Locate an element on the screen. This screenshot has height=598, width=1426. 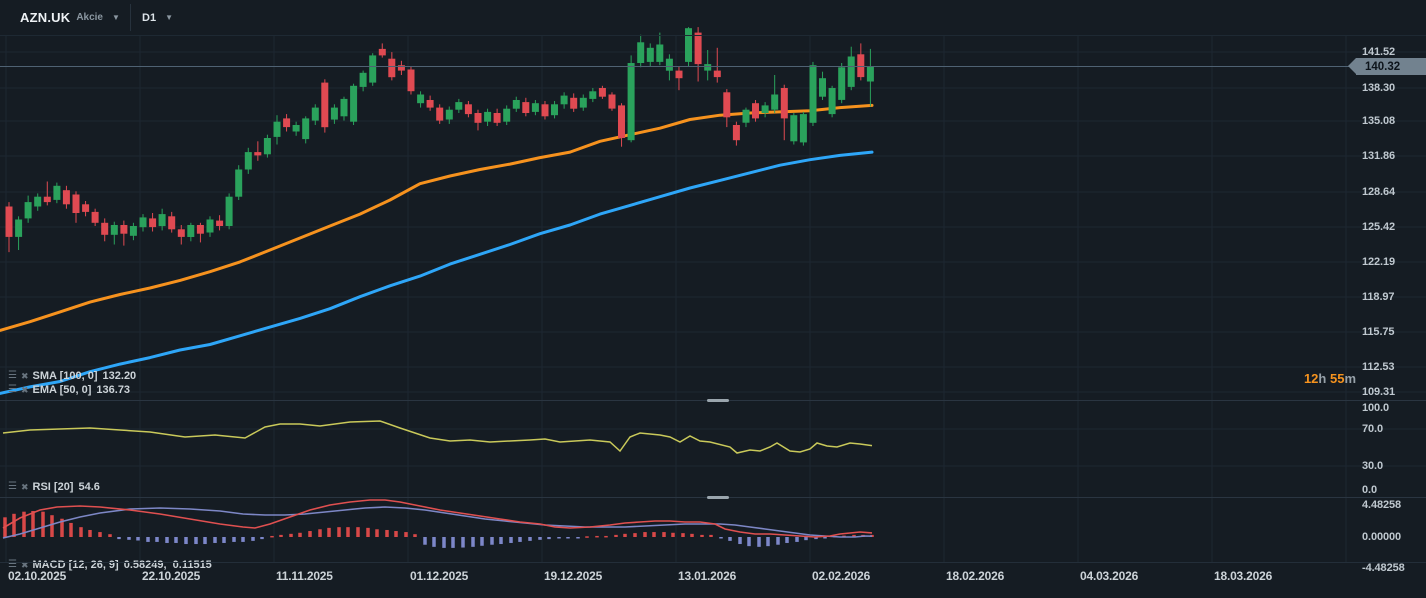
date-axis-label: 02.02.2026 is located at coordinates (841, 576).